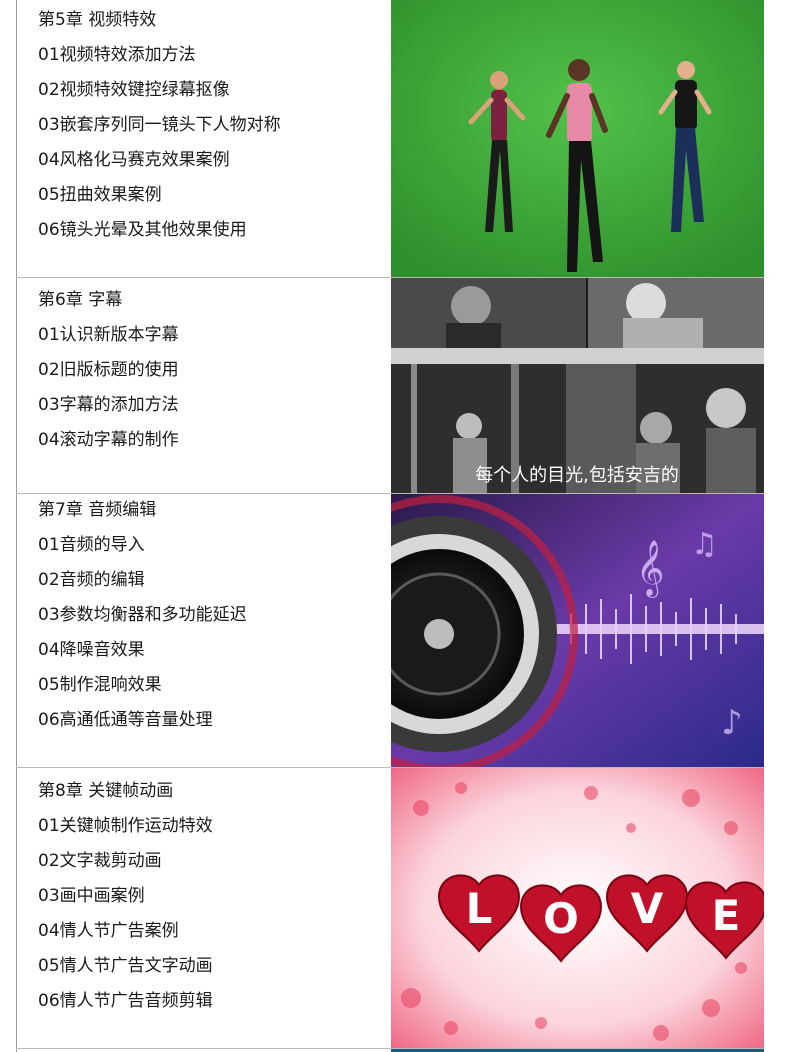 The width and height of the screenshot is (790, 1052). I want to click on love-letter-o: O, so click(561, 918).